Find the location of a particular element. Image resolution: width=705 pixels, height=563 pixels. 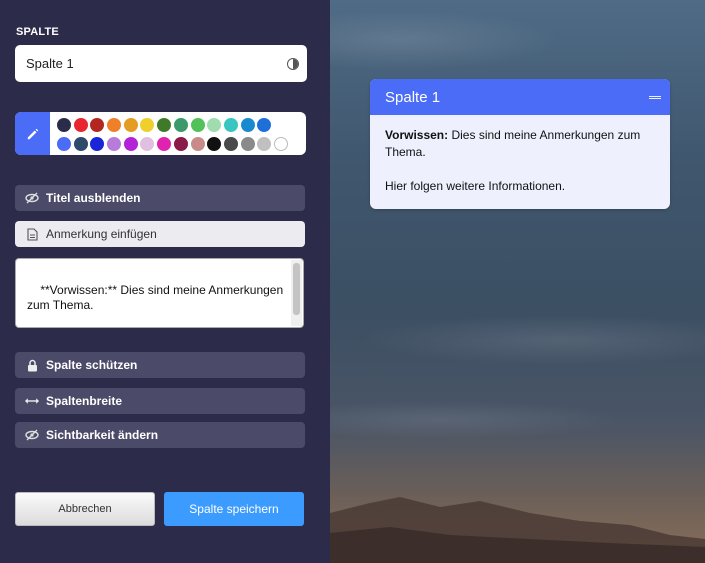

mountains-silhouette is located at coordinates (517, 530).